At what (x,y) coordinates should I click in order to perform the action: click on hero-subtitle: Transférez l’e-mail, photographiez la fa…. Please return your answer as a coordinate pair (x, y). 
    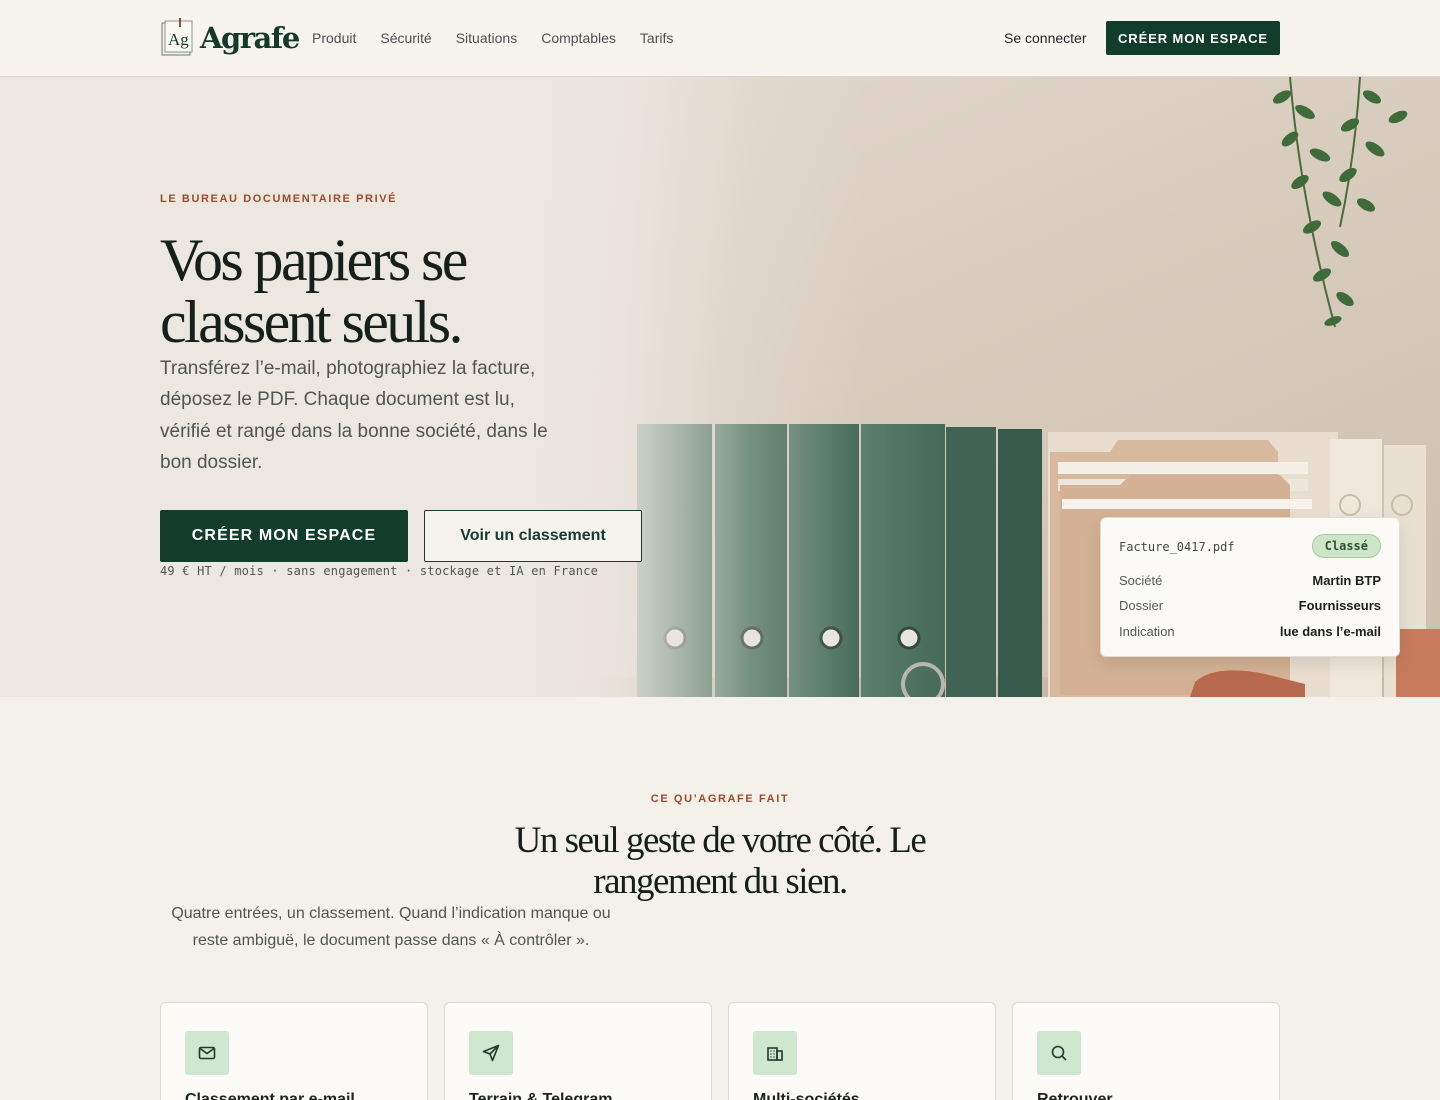
    Looking at the image, I should click on (354, 415).